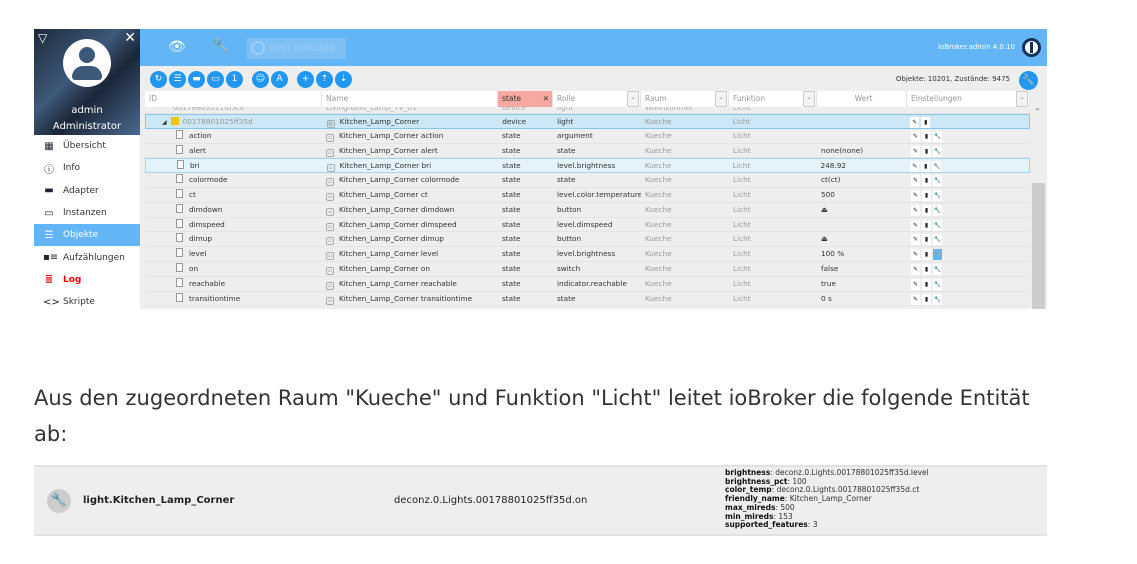 This screenshot has height=564, width=1137. I want to click on name-filter: Name, so click(410, 99).